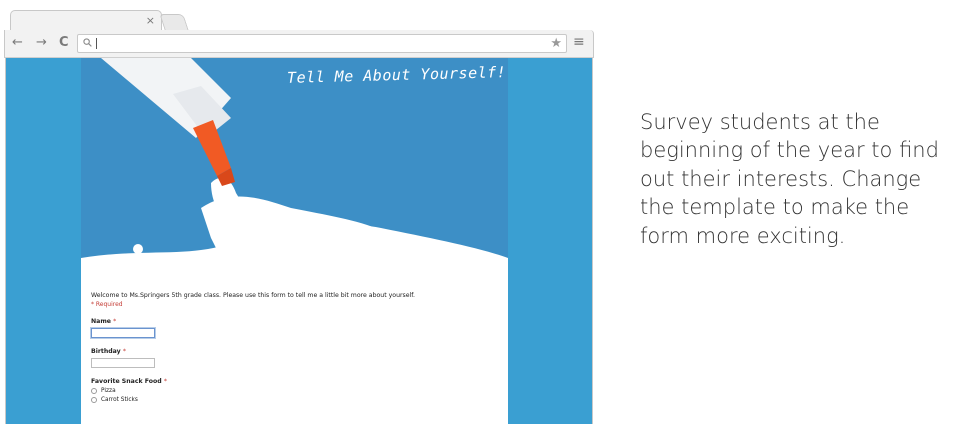 This screenshot has height=424, width=953. Describe the element at coordinates (104, 321) in the screenshot. I see `question-label-name: Name *` at that location.